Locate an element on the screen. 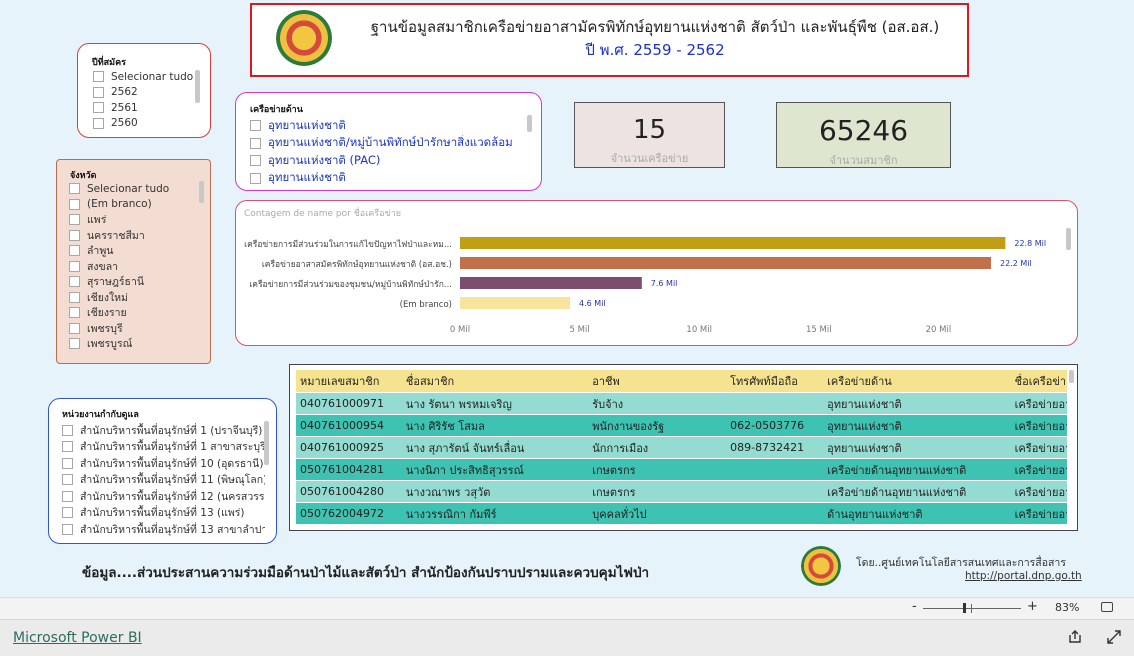 This screenshot has width=1134, height=656. year-slicer-scrollbar is located at coordinates (197, 86).